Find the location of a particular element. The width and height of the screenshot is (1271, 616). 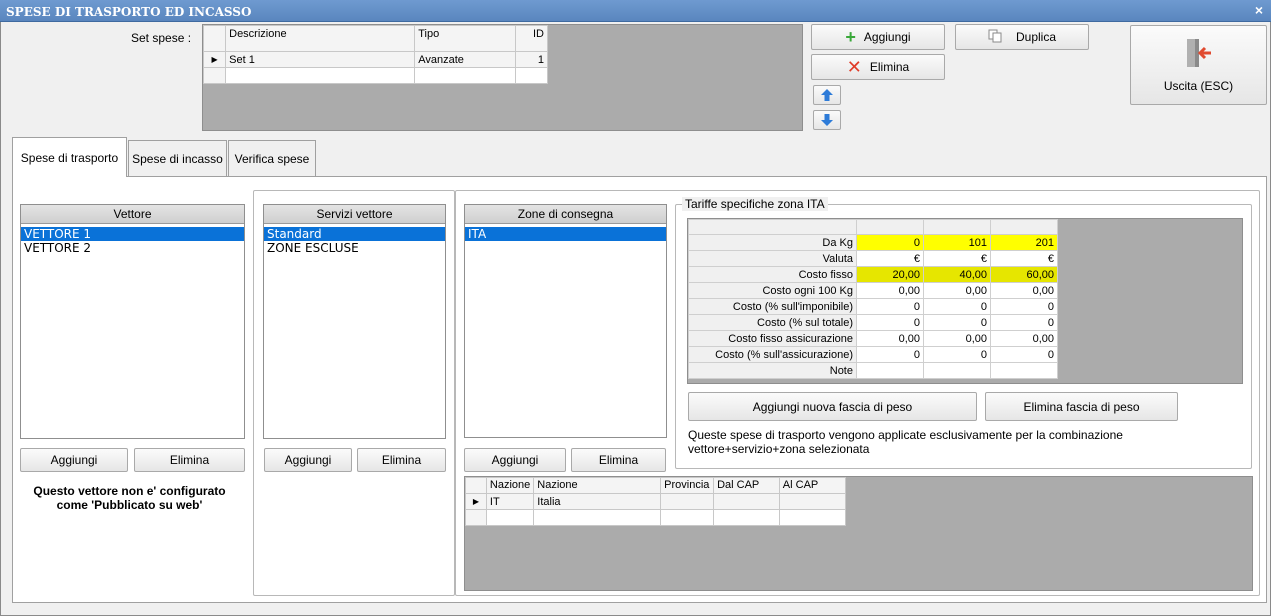

zone-elimina-button: Elimina is located at coordinates (618, 460).